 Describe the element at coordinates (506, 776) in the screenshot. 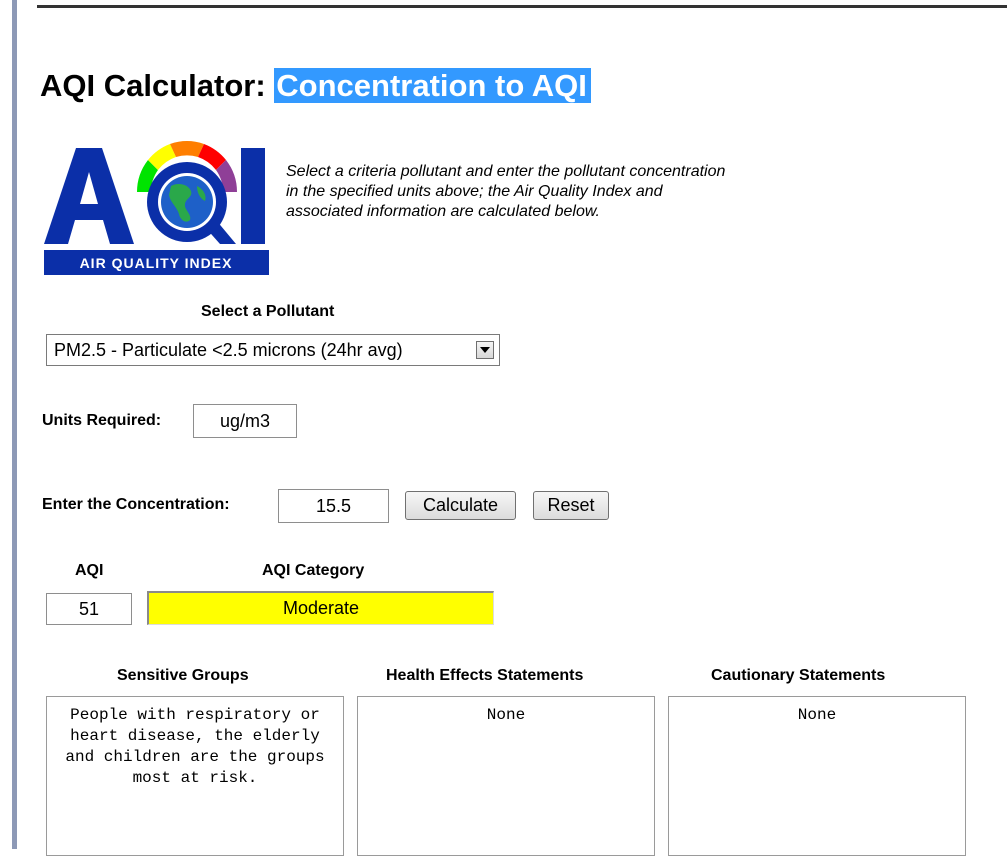

I see `health-effects-text: None` at that location.